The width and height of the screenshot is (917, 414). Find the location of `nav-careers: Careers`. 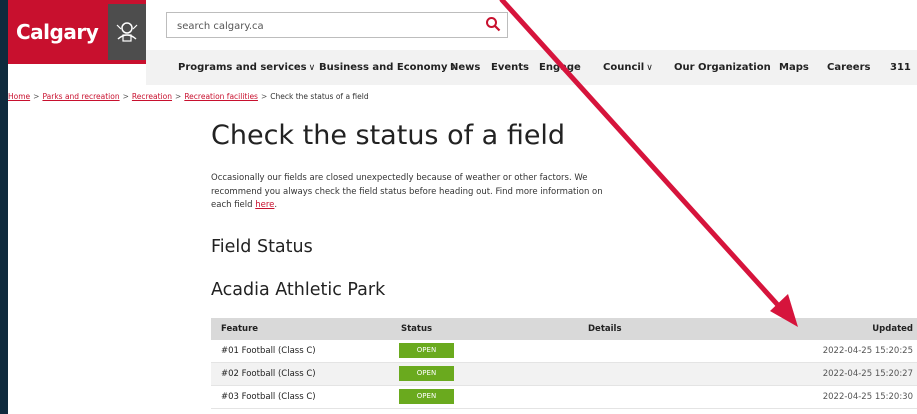

nav-careers: Careers is located at coordinates (848, 67).